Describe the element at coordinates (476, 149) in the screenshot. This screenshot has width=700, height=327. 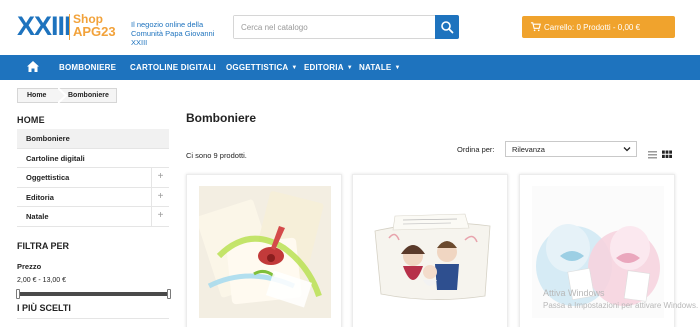
I see `sort-label: Ordina per:` at that location.